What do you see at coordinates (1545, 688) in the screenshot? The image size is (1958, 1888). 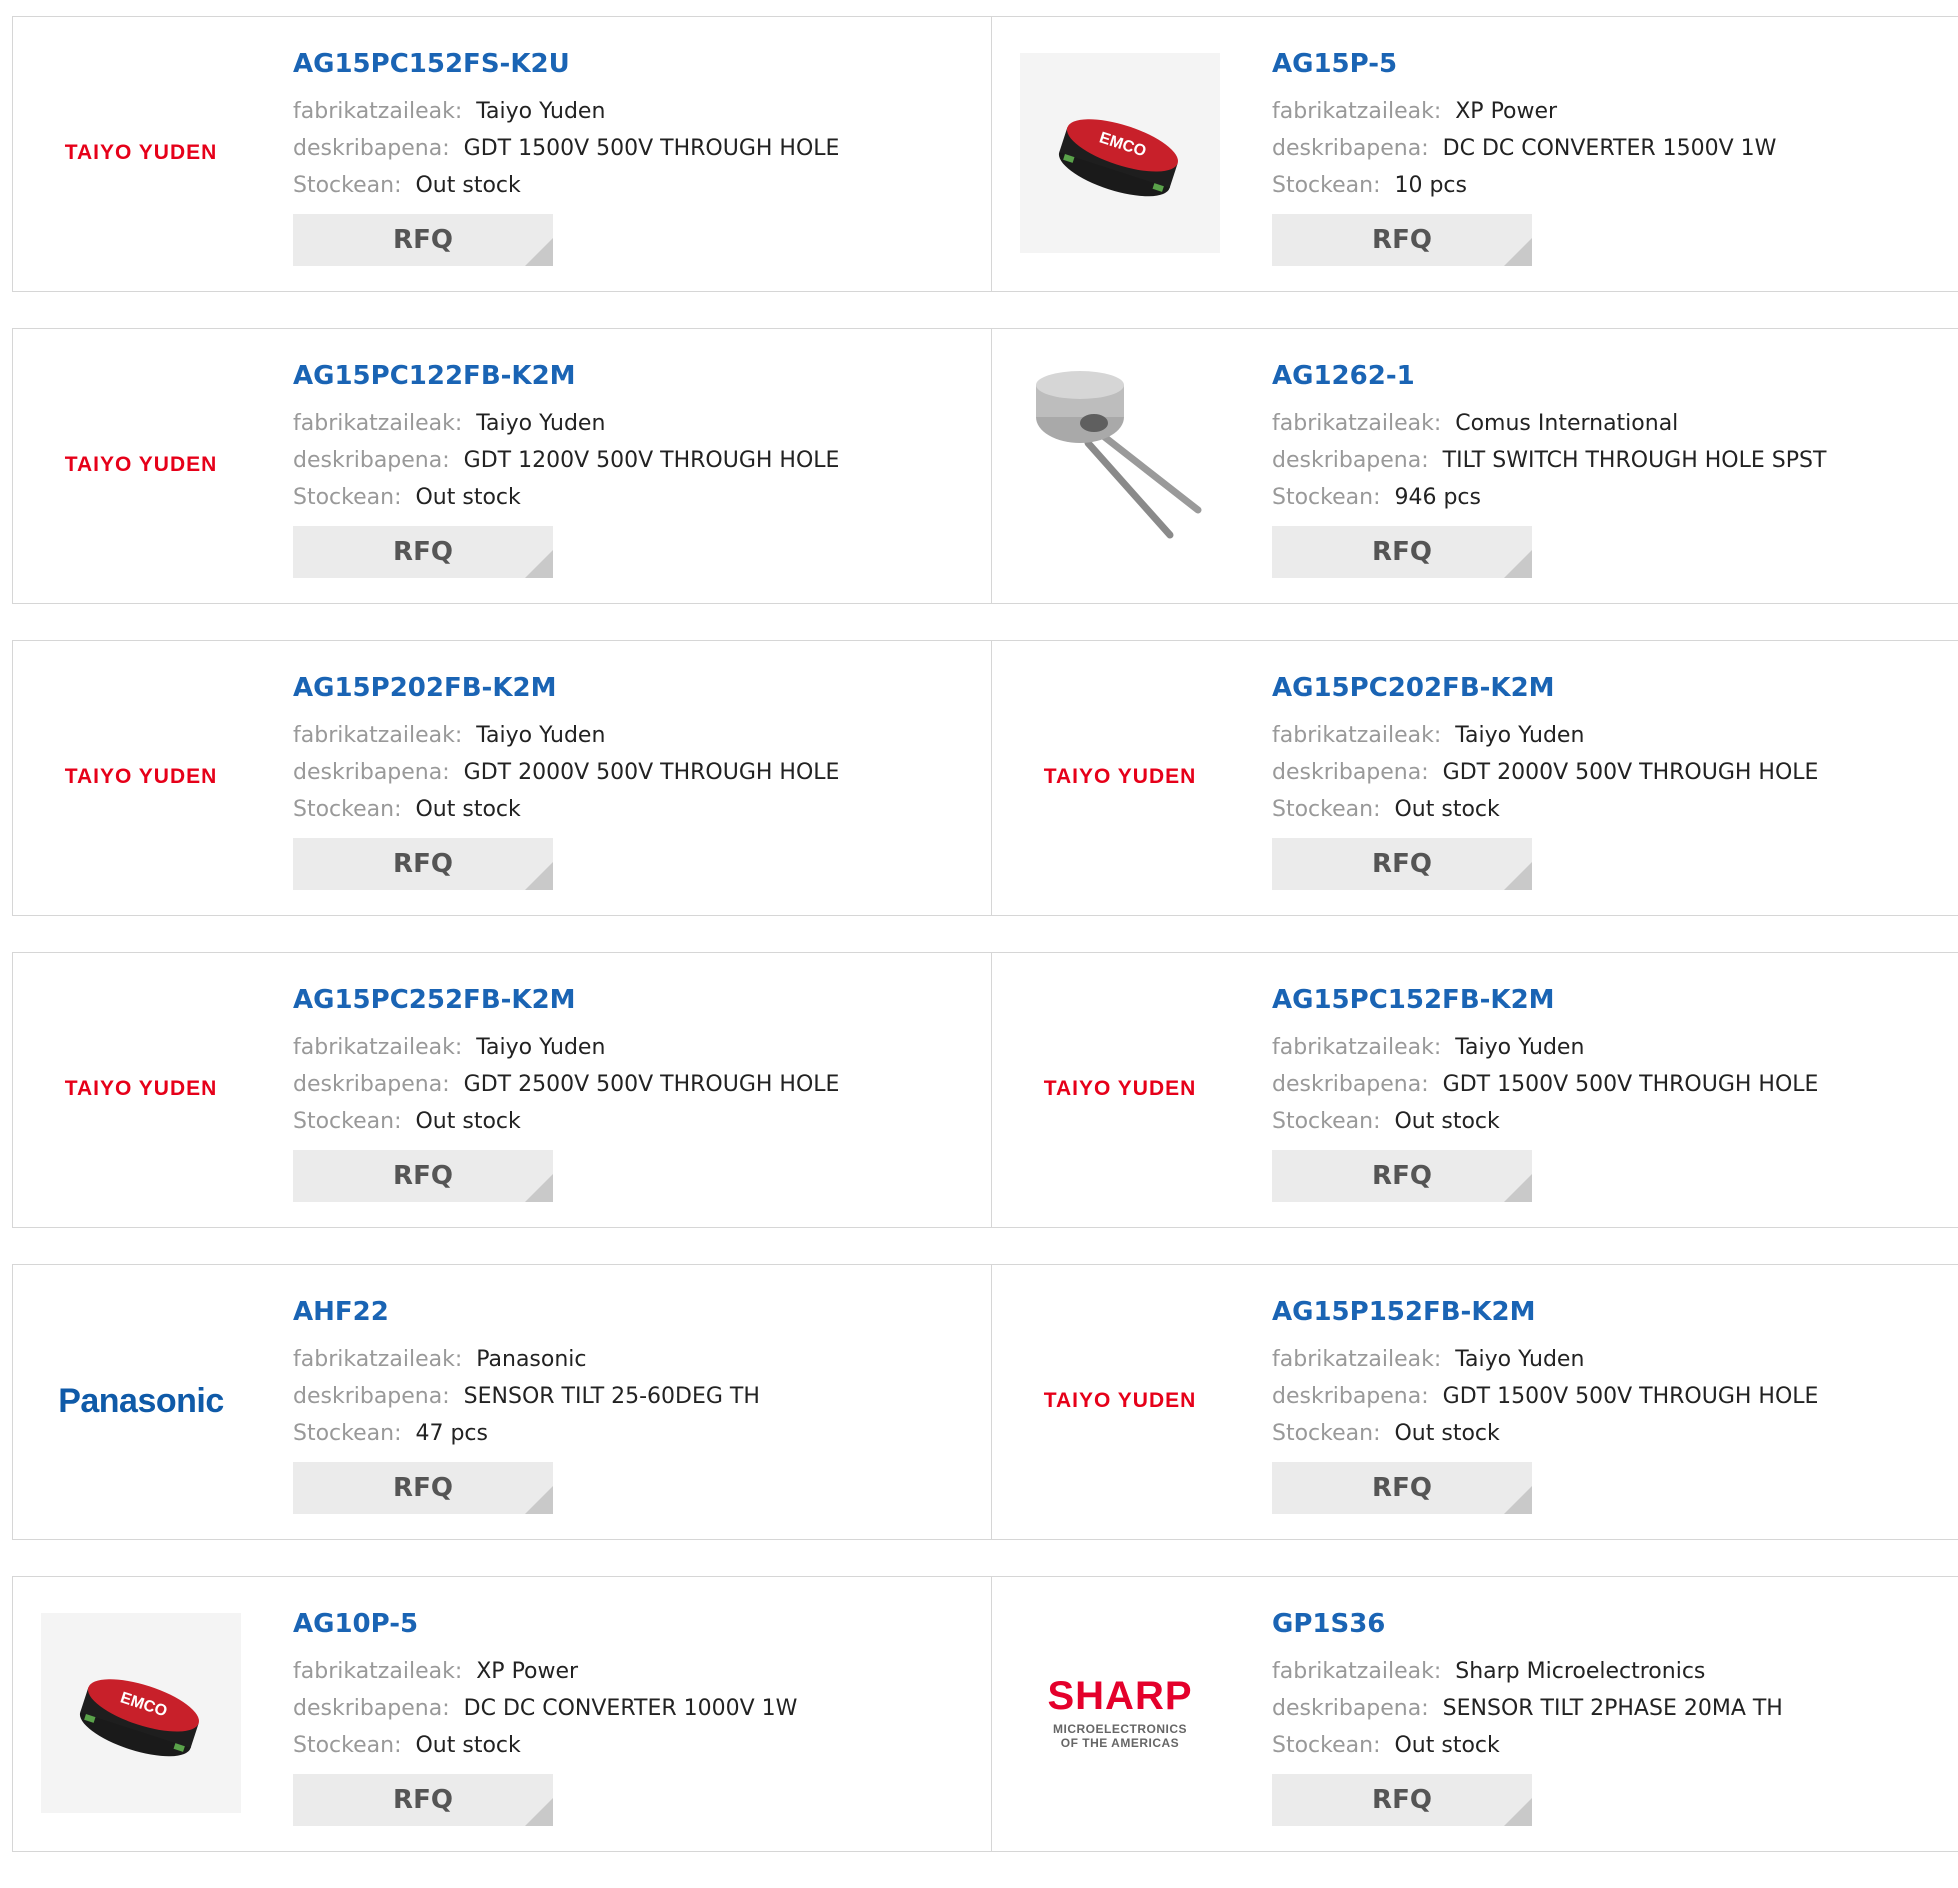 I see `part-number-link: AG15PC202FB-K2M` at bounding box center [1545, 688].